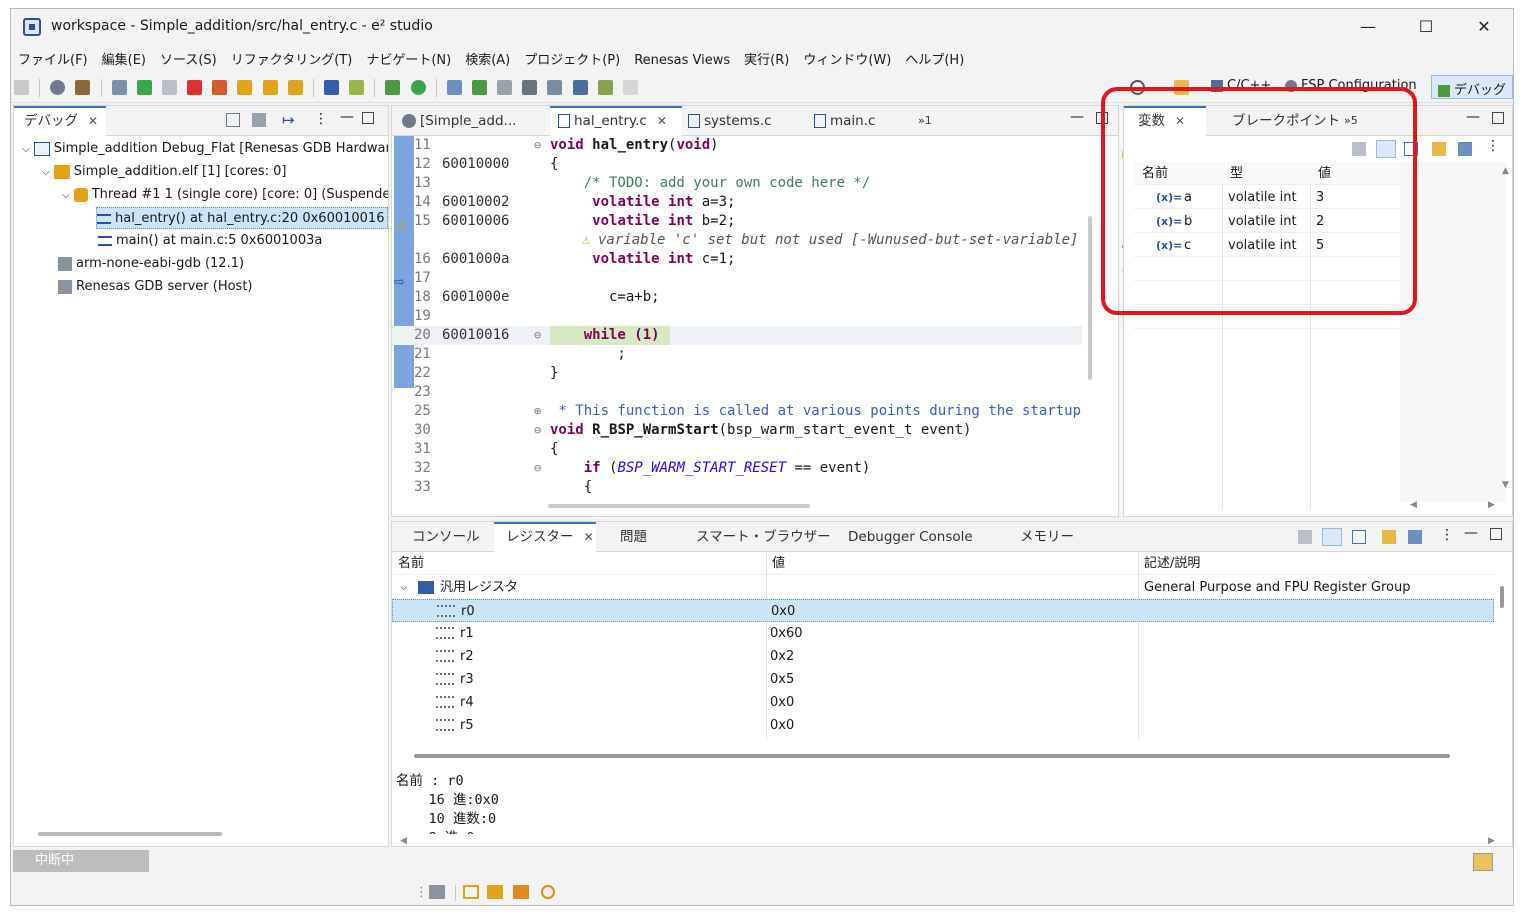  Describe the element at coordinates (737, 145) in the screenshot. I see `code-line: 11 ⊖ void hal_entry(void)` at that location.